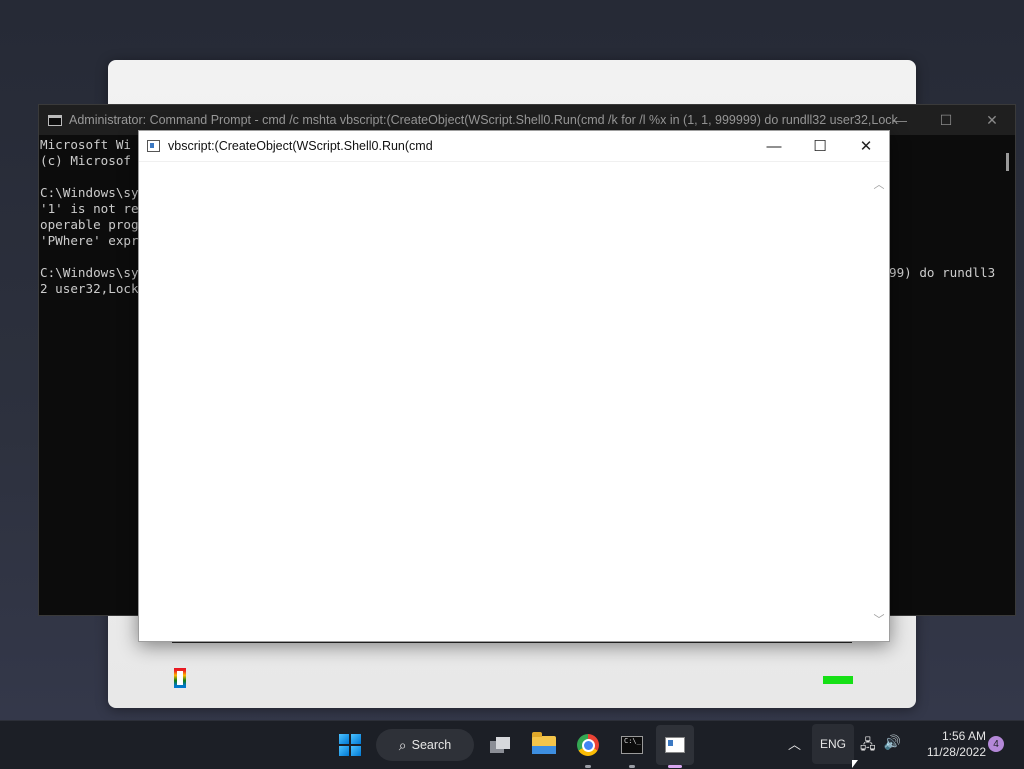  What do you see at coordinates (948, 744) in the screenshot?
I see `taskbar-clock: 1:56 AM 11/28/2022` at bounding box center [948, 744].